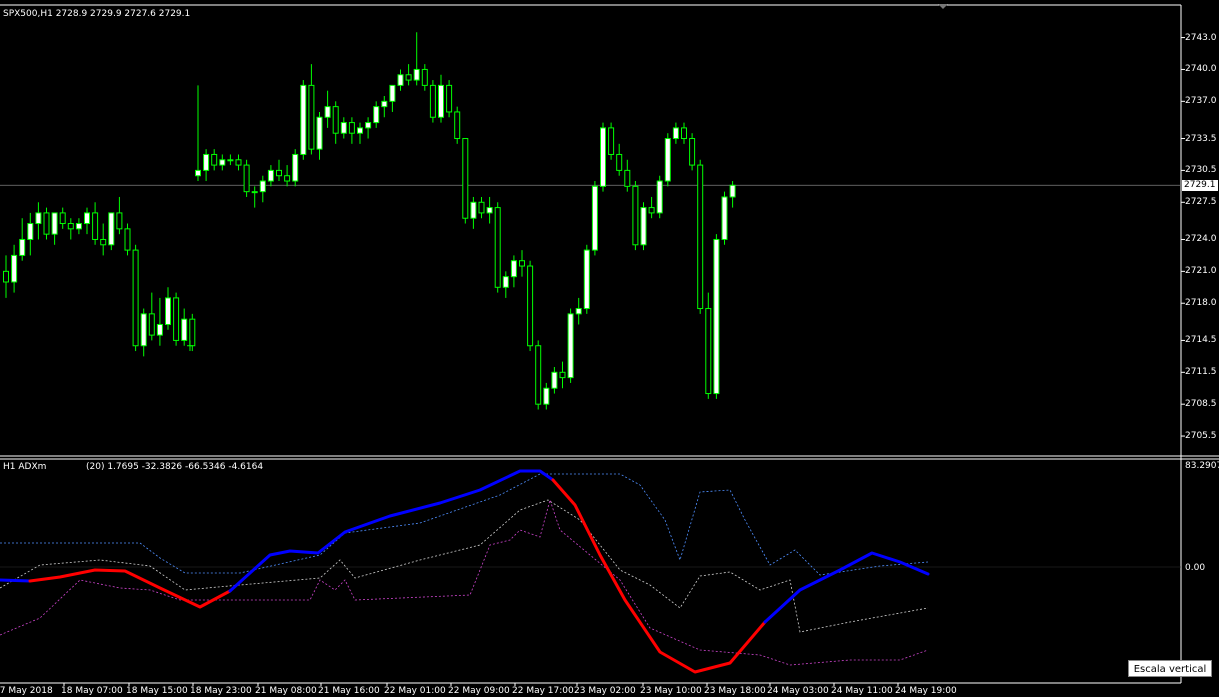 Image resolution: width=1219 pixels, height=697 pixels. What do you see at coordinates (862, 691) in the screenshot?
I see `time-tick-label: 24 May 11:00` at bounding box center [862, 691].